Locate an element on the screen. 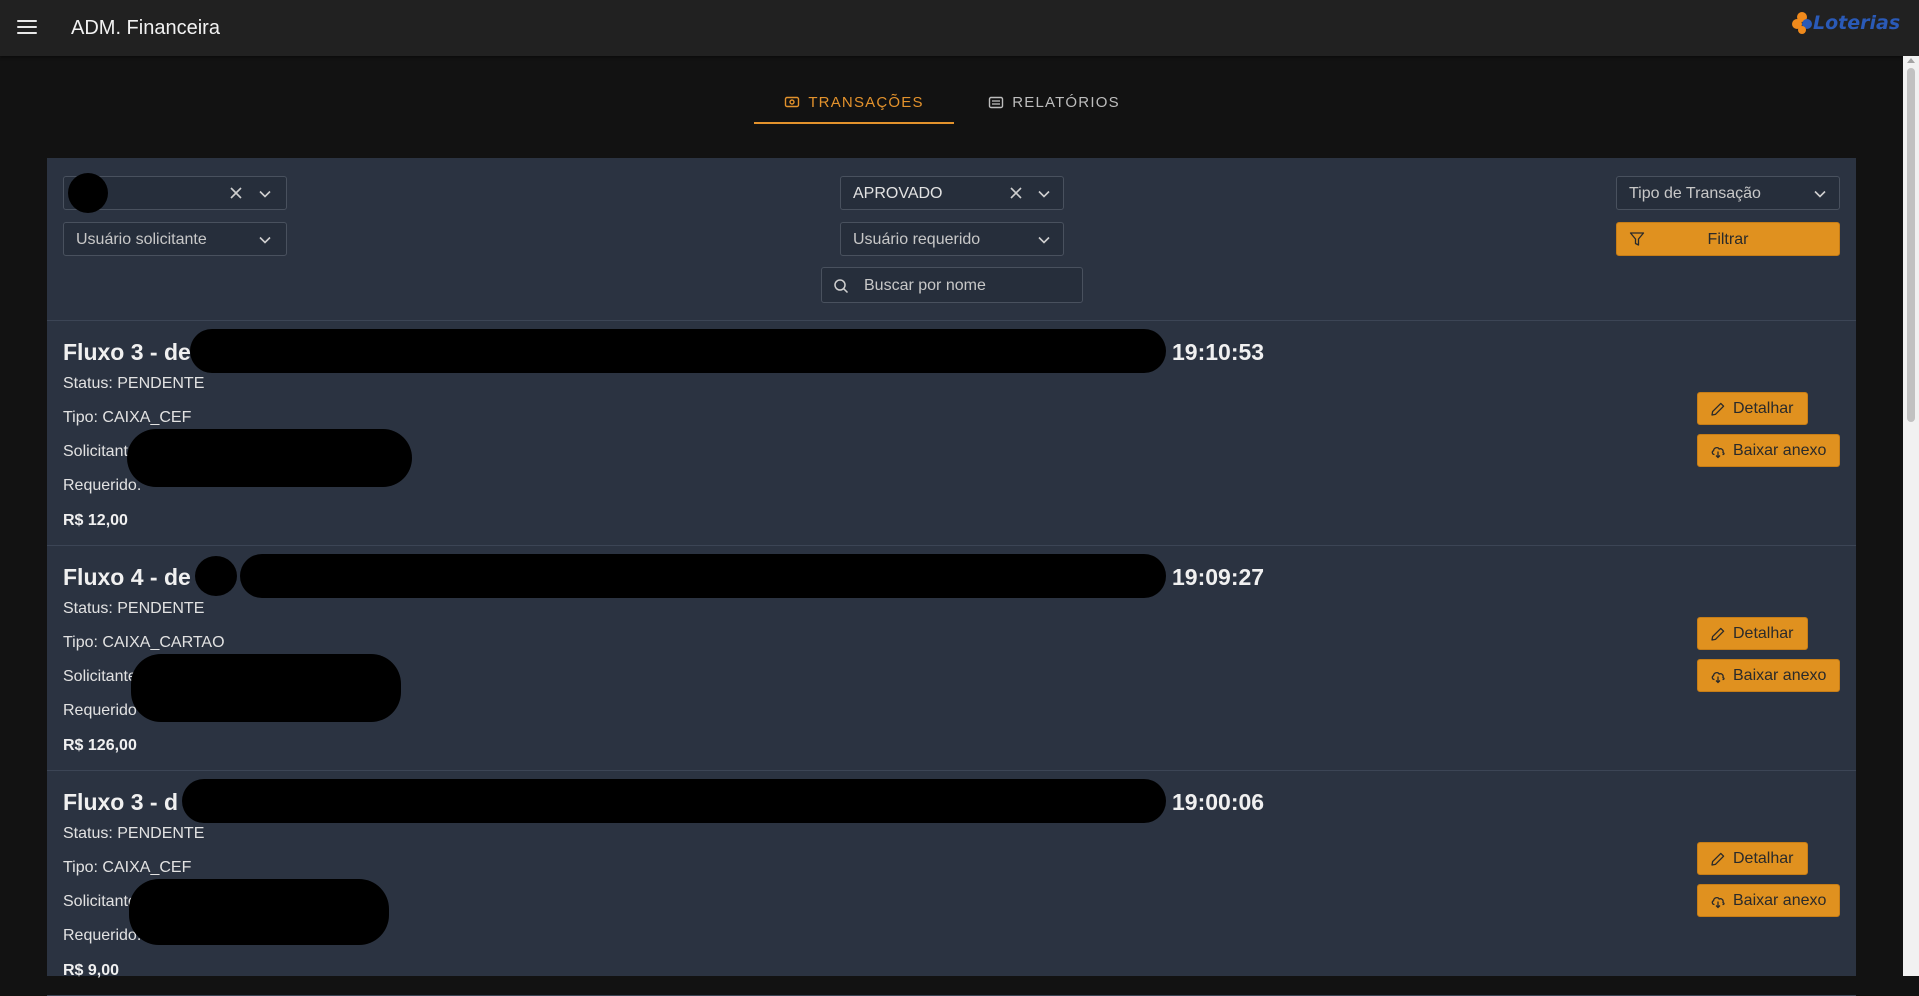 The width and height of the screenshot is (1919, 996). search-field is located at coordinates (952, 285).